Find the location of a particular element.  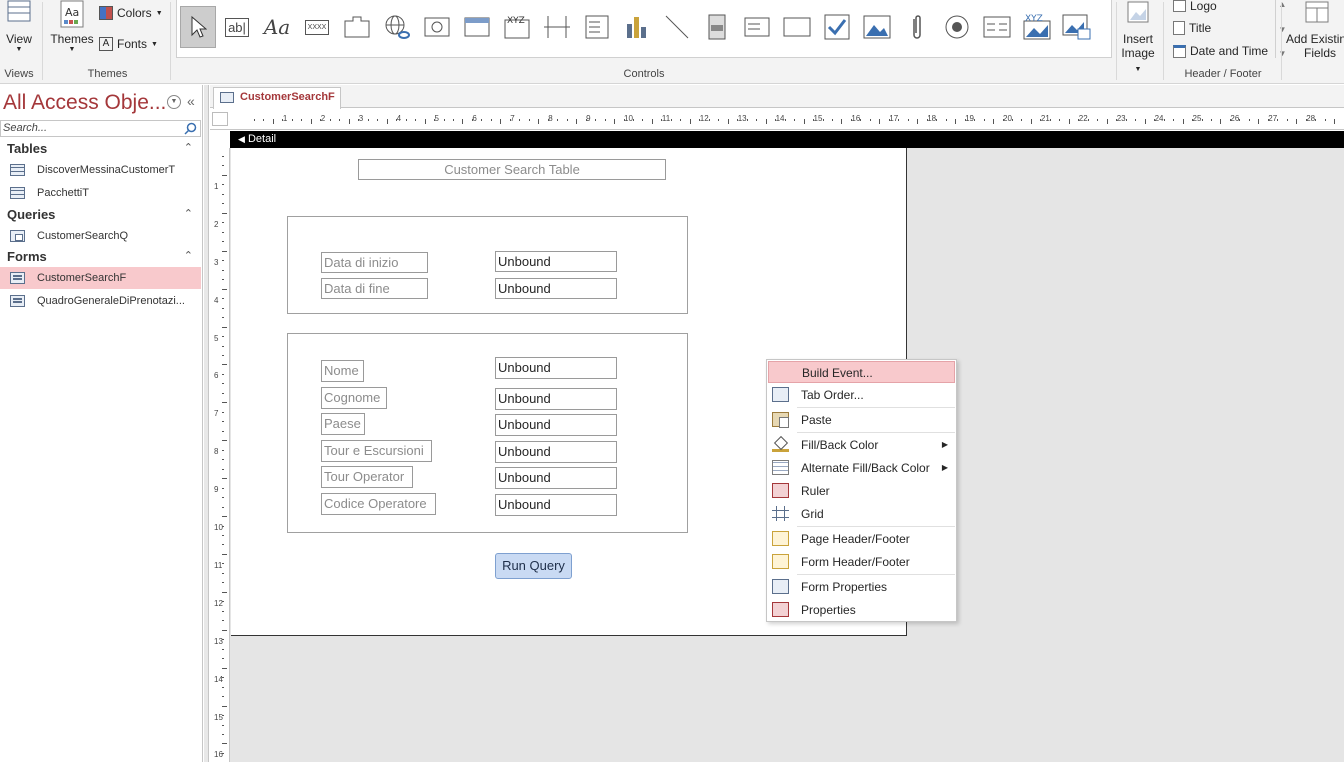

list-box-control is located at coordinates (757, 27).